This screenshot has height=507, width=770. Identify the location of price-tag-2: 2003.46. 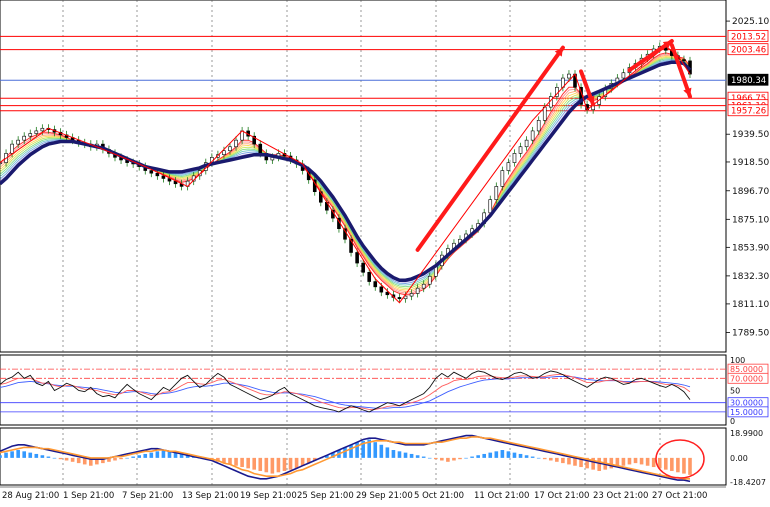
(748, 51).